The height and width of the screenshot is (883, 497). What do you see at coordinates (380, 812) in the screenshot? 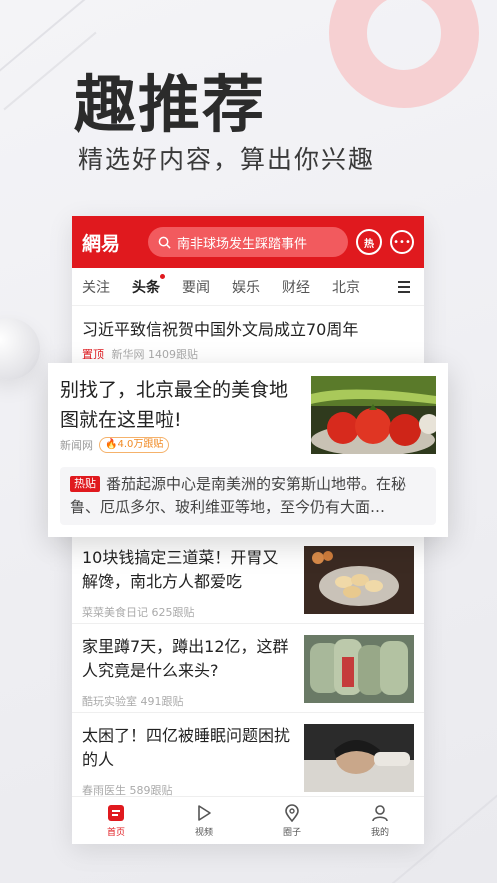
I see `user-icon` at bounding box center [380, 812].